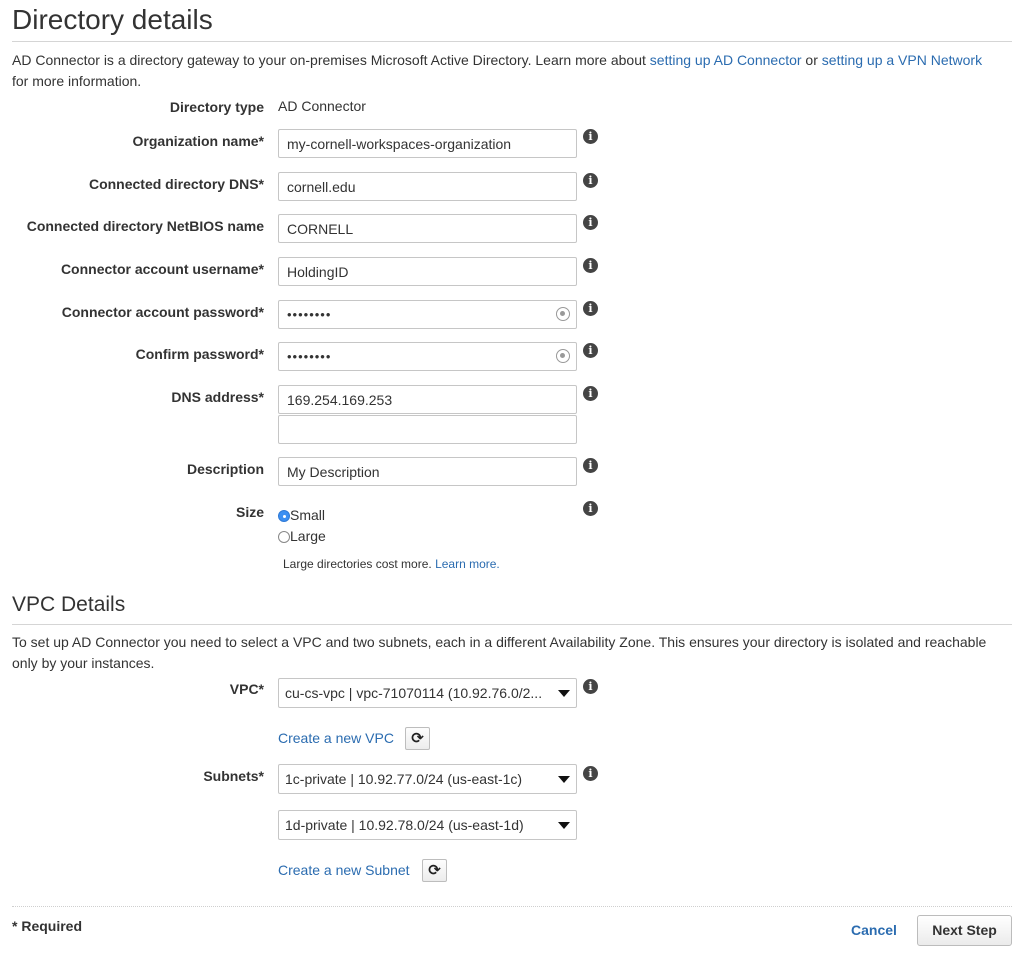 This screenshot has width=1034, height=957. What do you see at coordinates (307, 515) in the screenshot?
I see `size-small-label: Small` at bounding box center [307, 515].